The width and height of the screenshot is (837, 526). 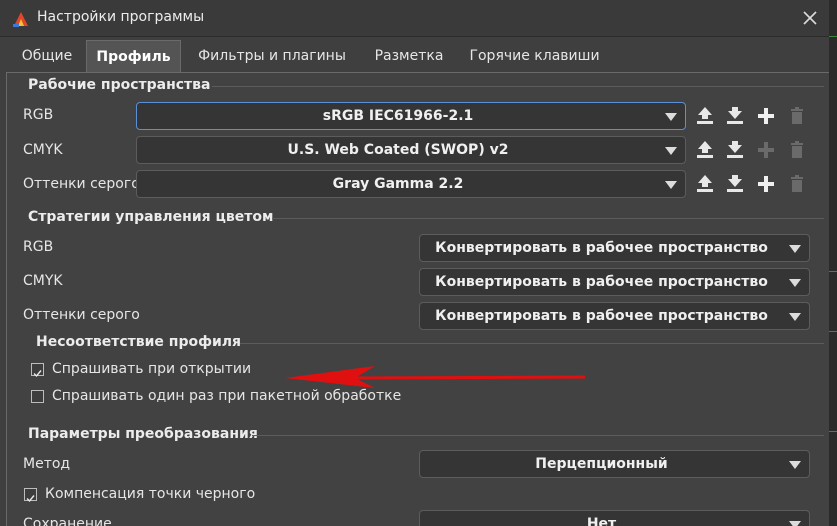 I want to click on annotation-arrow-icon, so click(x=435, y=377).